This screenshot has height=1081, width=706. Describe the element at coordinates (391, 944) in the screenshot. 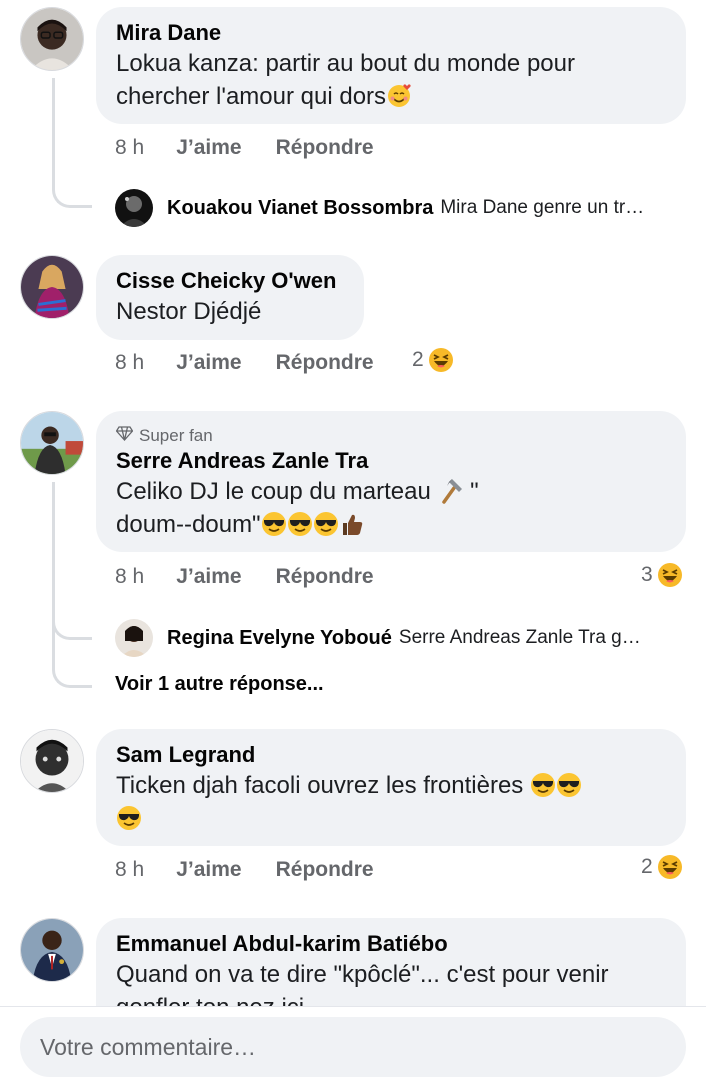

I see `comment-author: Emmanuel Abdul-karim Batiébo` at that location.